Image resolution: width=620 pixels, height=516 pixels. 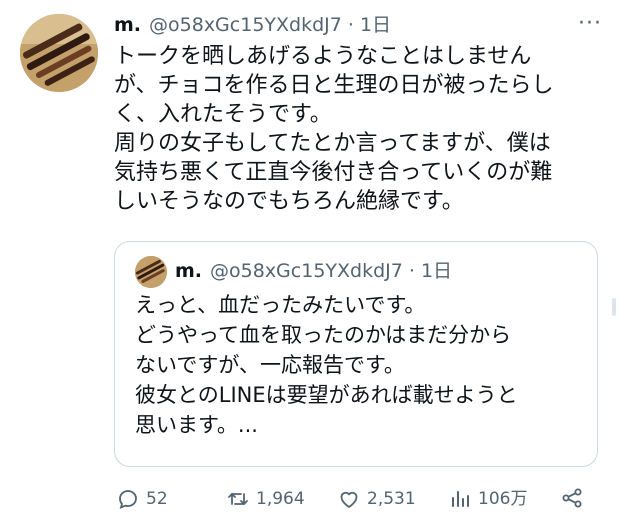 What do you see at coordinates (323, 56) in the screenshot?
I see `tweet-line: トークを晒しあげるようなことはしません` at bounding box center [323, 56].